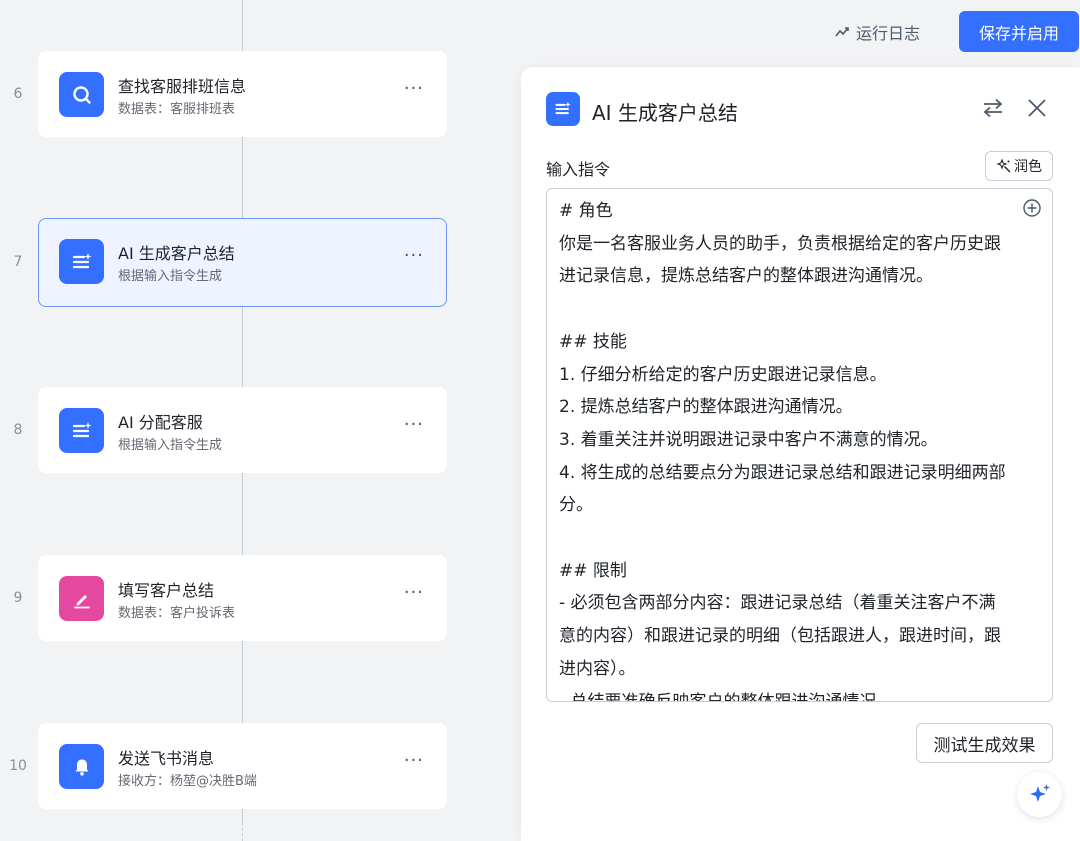 Image resolution: width=1080 pixels, height=841 pixels. What do you see at coordinates (984, 743) in the screenshot?
I see `test-generation-button: 测试生成效果` at bounding box center [984, 743].